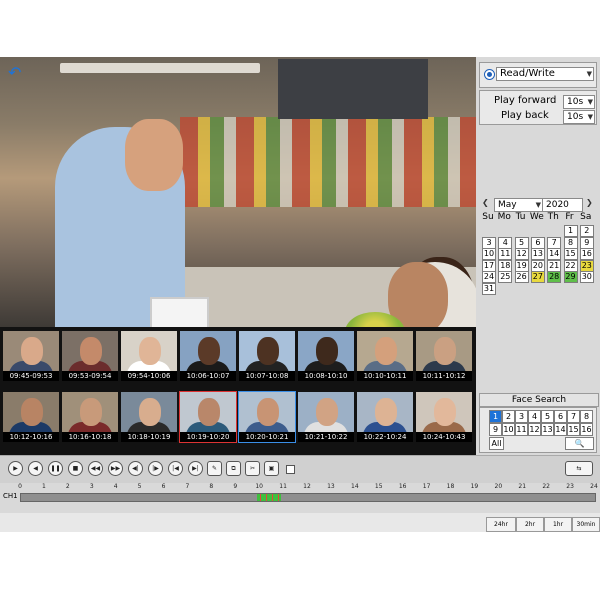 The height and width of the screenshot is (600, 600). What do you see at coordinates (135, 468) in the screenshot?
I see `prev-frame-icon: ◀|` at bounding box center [135, 468].